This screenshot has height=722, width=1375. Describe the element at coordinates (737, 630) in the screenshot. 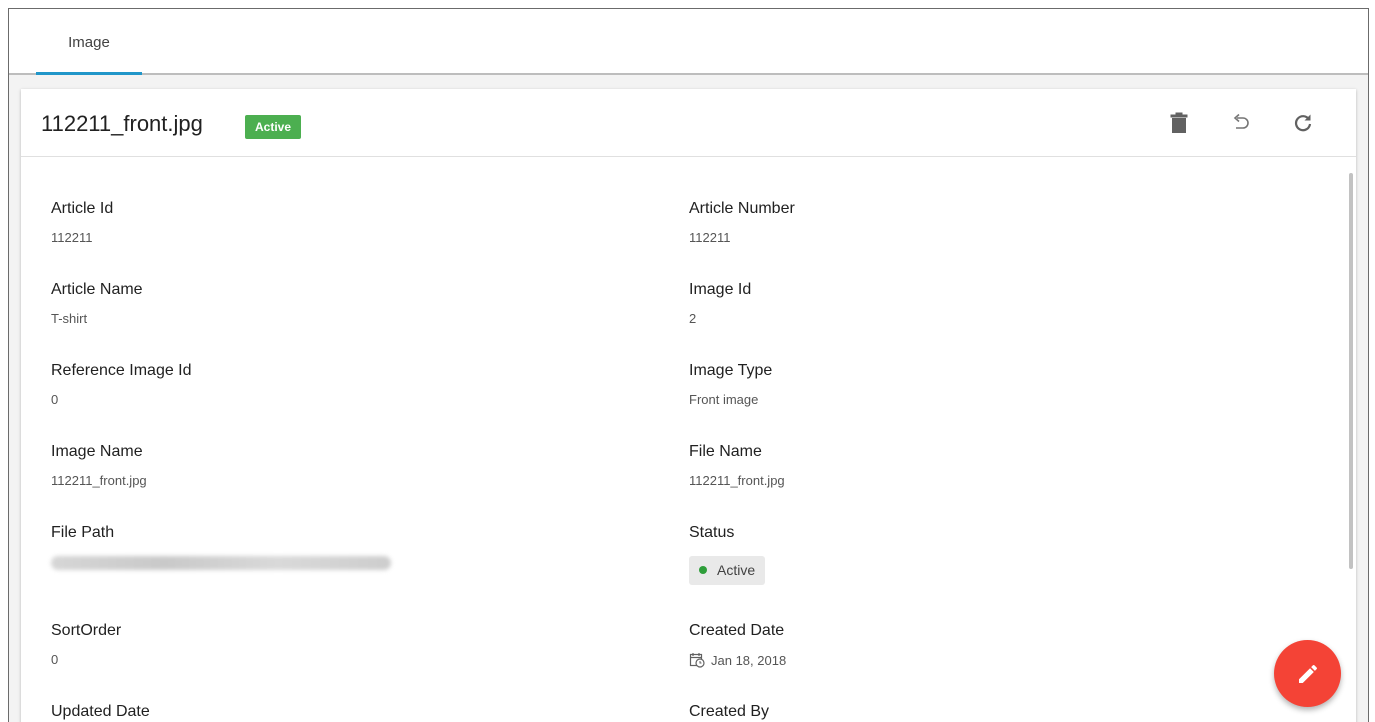

I see `field-label: Created Date` at that location.